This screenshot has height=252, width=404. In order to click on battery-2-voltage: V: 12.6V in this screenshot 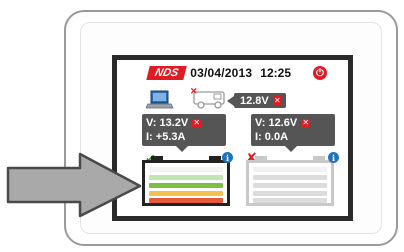, I will do `click(276, 123)`.